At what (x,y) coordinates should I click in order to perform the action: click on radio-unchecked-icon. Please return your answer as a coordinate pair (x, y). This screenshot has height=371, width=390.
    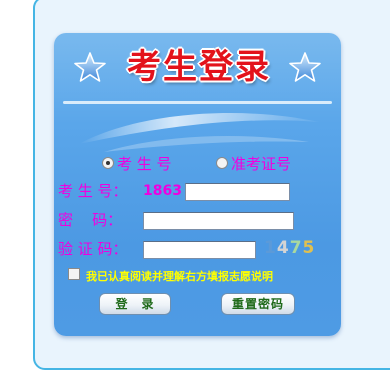
    Looking at the image, I should click on (222, 162).